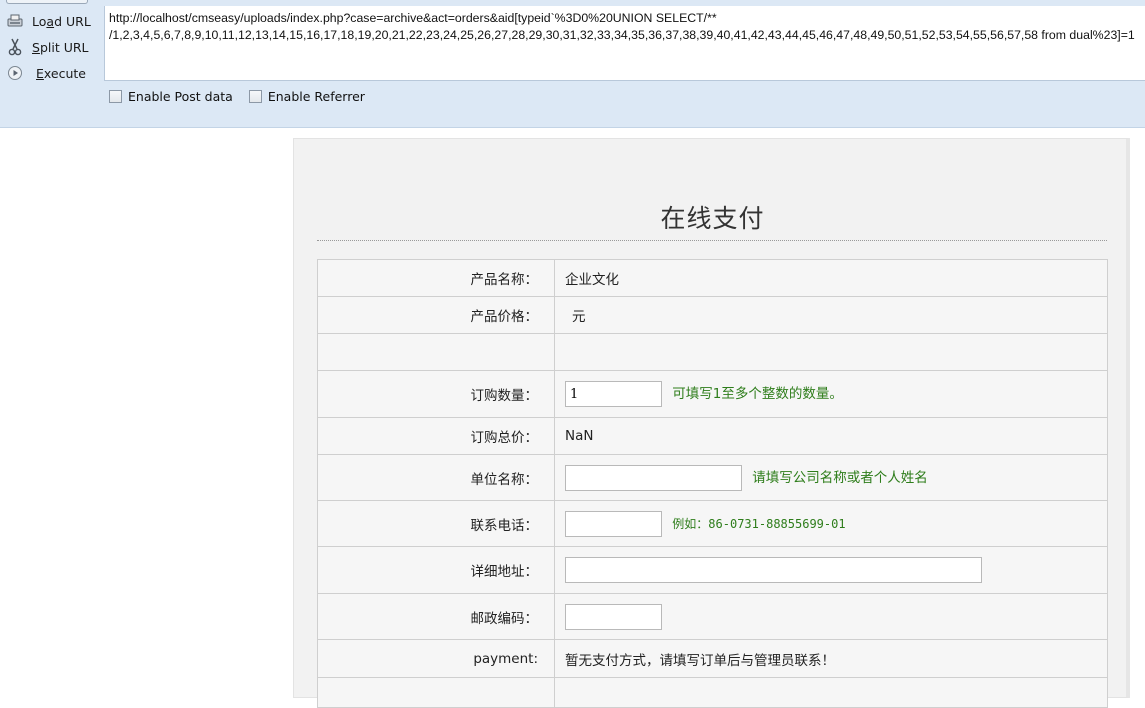 The height and width of the screenshot is (708, 1145). I want to click on total-label: 订购总价：, so click(436, 436).